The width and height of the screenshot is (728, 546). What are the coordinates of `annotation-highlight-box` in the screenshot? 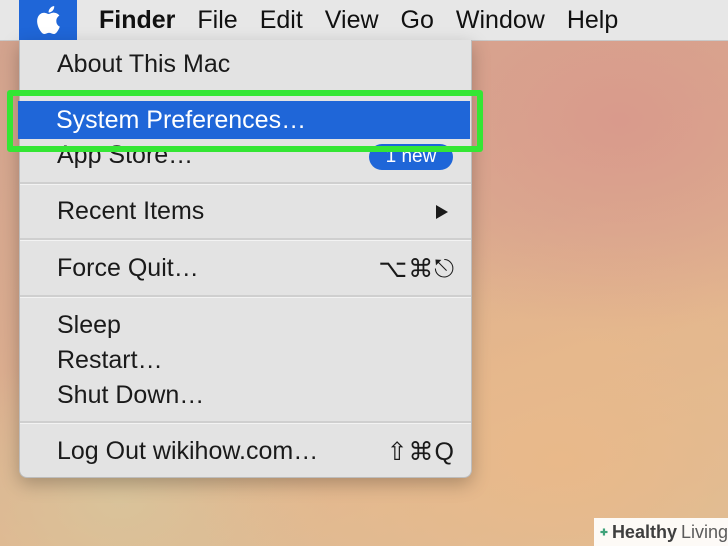 It's located at (245, 121).